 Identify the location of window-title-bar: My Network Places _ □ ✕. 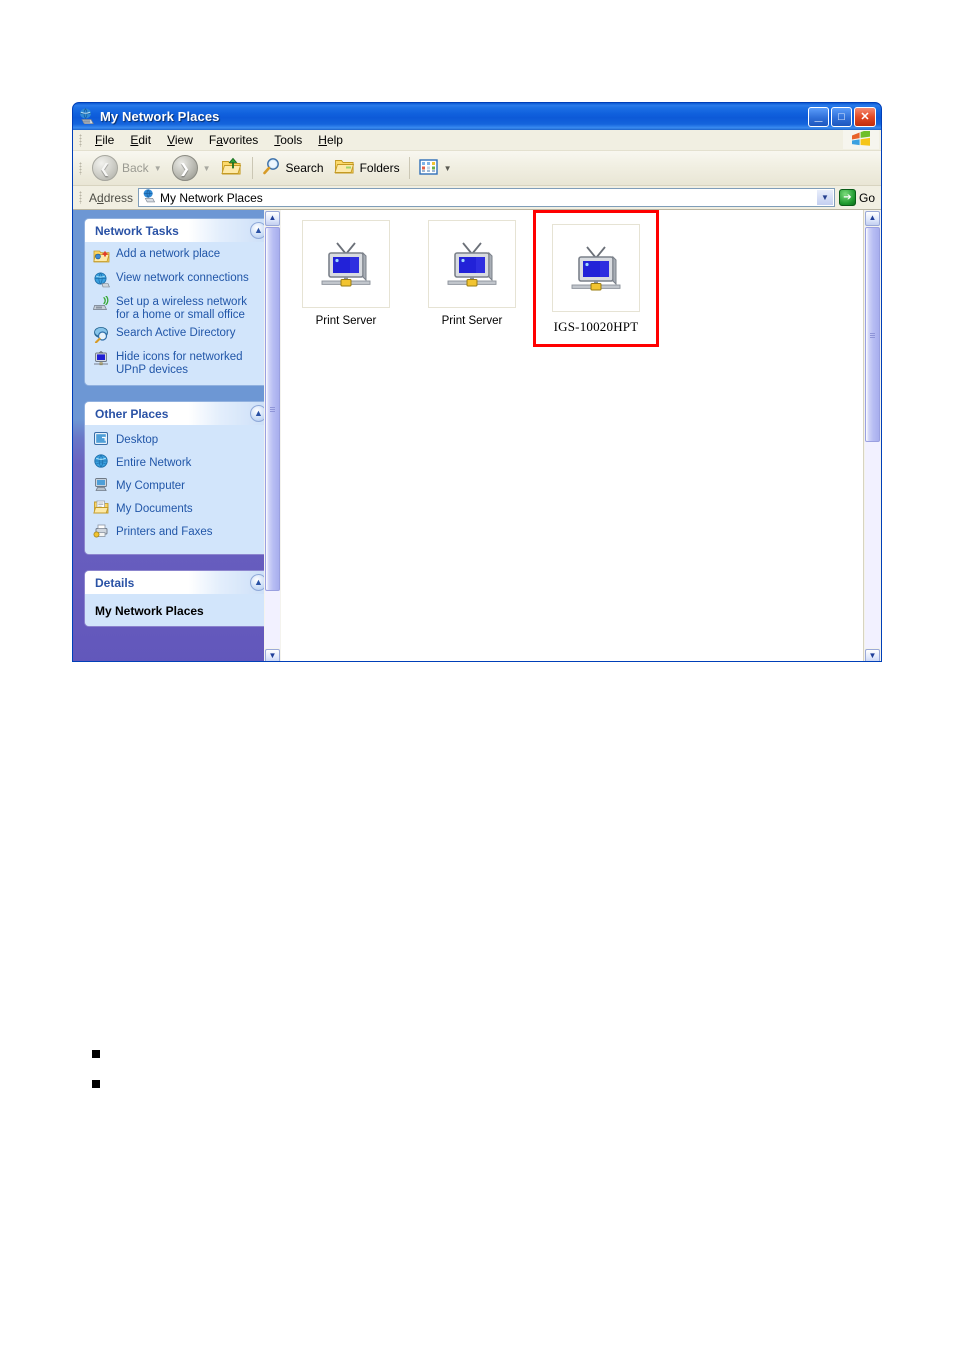
(477, 116).